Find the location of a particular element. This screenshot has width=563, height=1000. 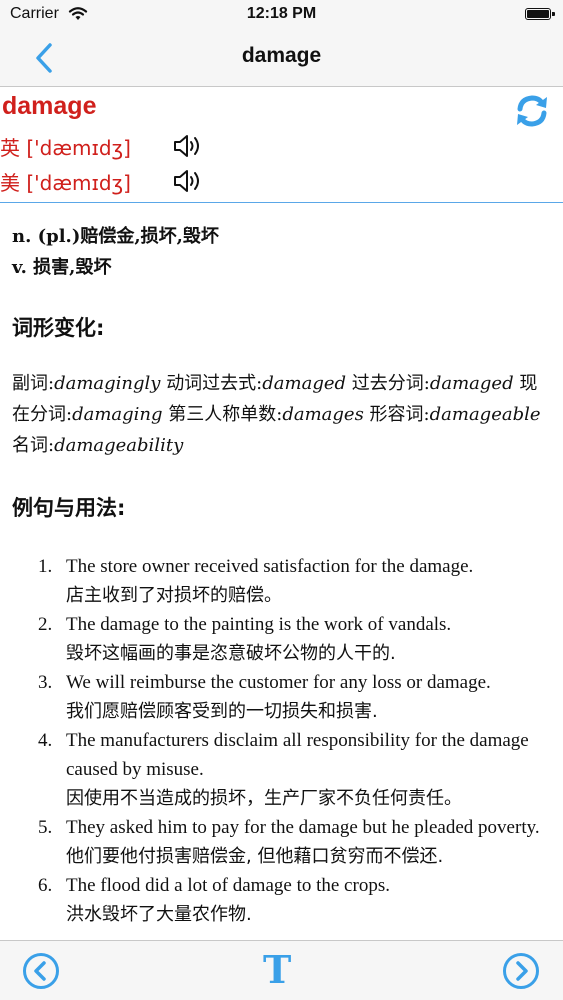

status-bar: Carrier 12:18 PM is located at coordinates (281, 15).